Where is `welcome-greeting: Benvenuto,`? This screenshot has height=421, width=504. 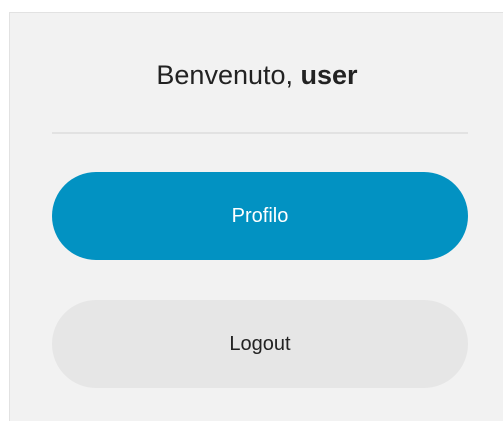
welcome-greeting: Benvenuto, is located at coordinates (228, 75).